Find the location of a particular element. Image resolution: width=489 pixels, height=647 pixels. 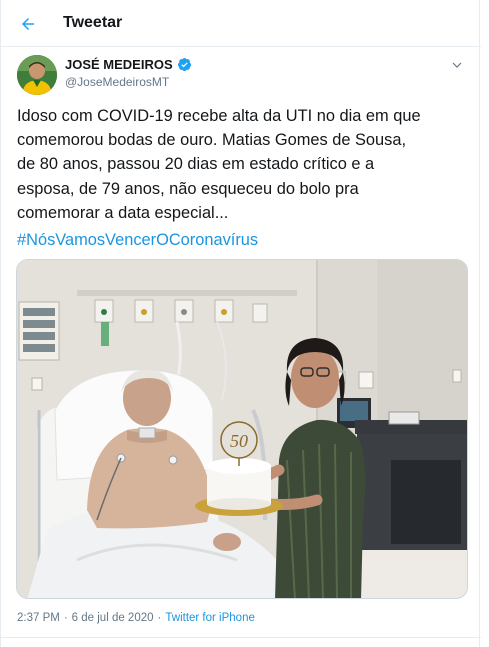

tweet-author: JOSÉ MEDEIROS @JoseMedeirosMT is located at coordinates (242, 77).